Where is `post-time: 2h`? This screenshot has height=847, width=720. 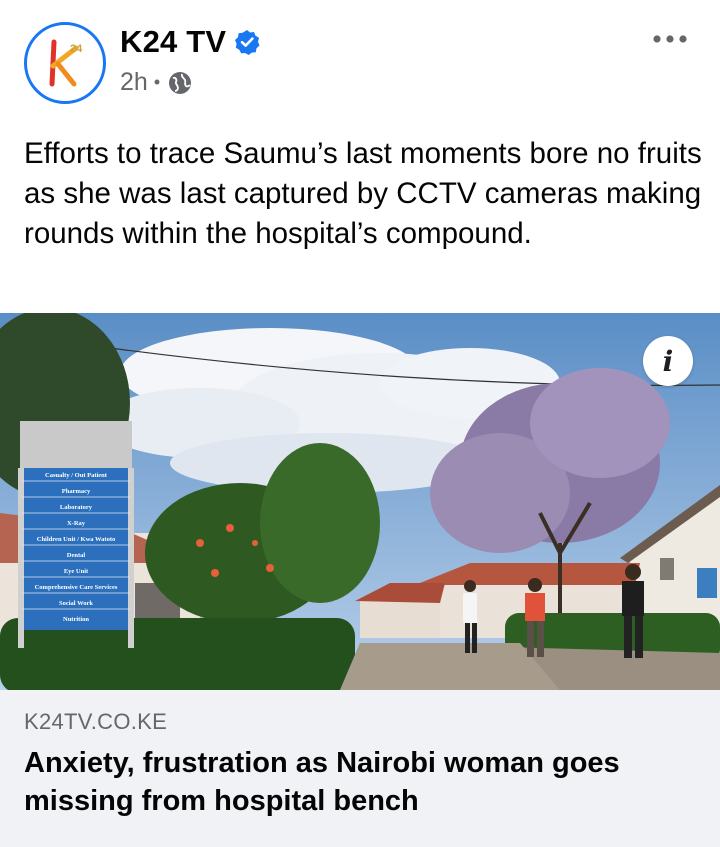
post-time: 2h is located at coordinates (134, 82).